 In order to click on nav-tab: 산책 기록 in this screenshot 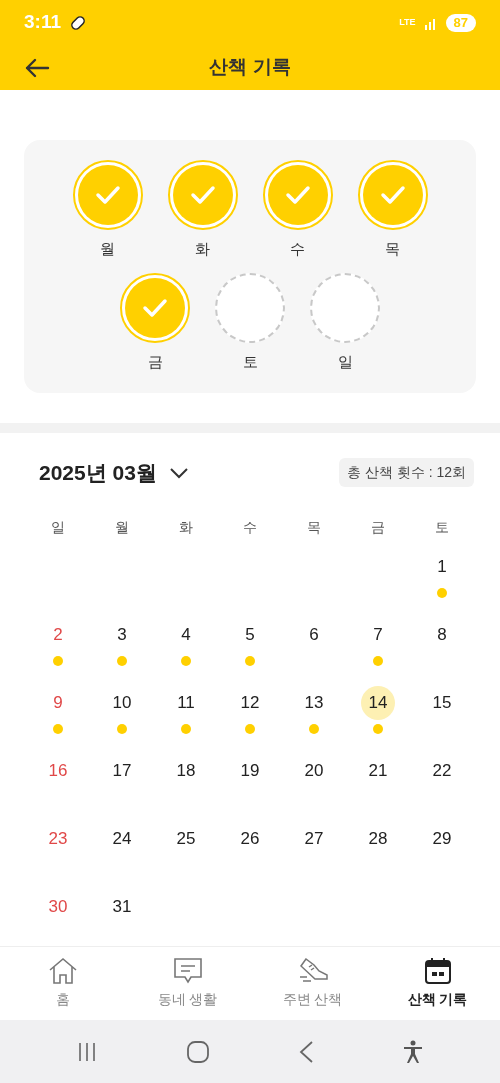, I will do `click(437, 999)`.